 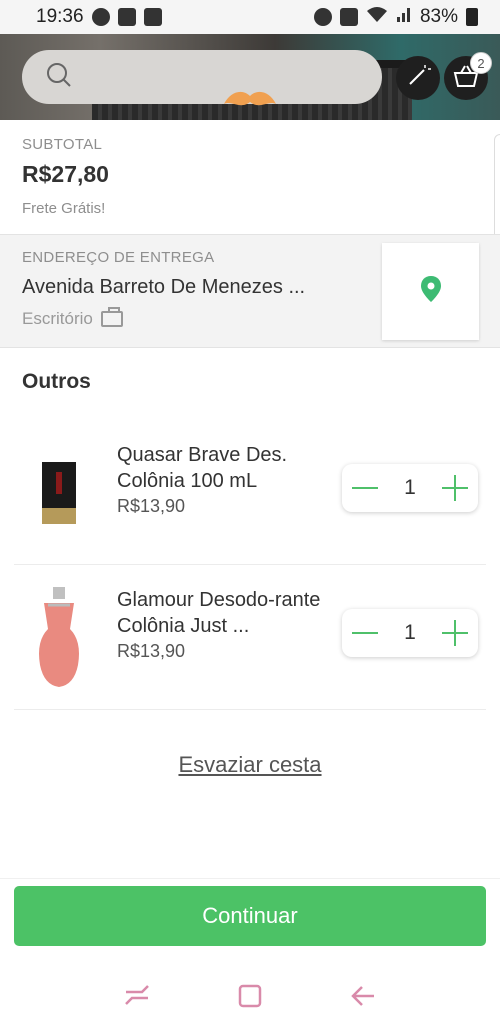 I want to click on wifi-icon, so click(x=377, y=17).